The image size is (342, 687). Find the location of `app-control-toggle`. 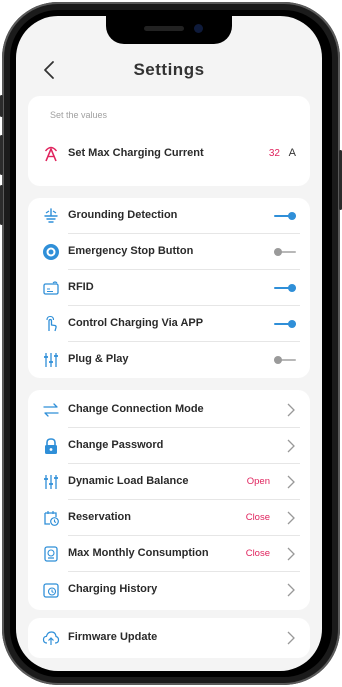

app-control-toggle is located at coordinates (285, 324).